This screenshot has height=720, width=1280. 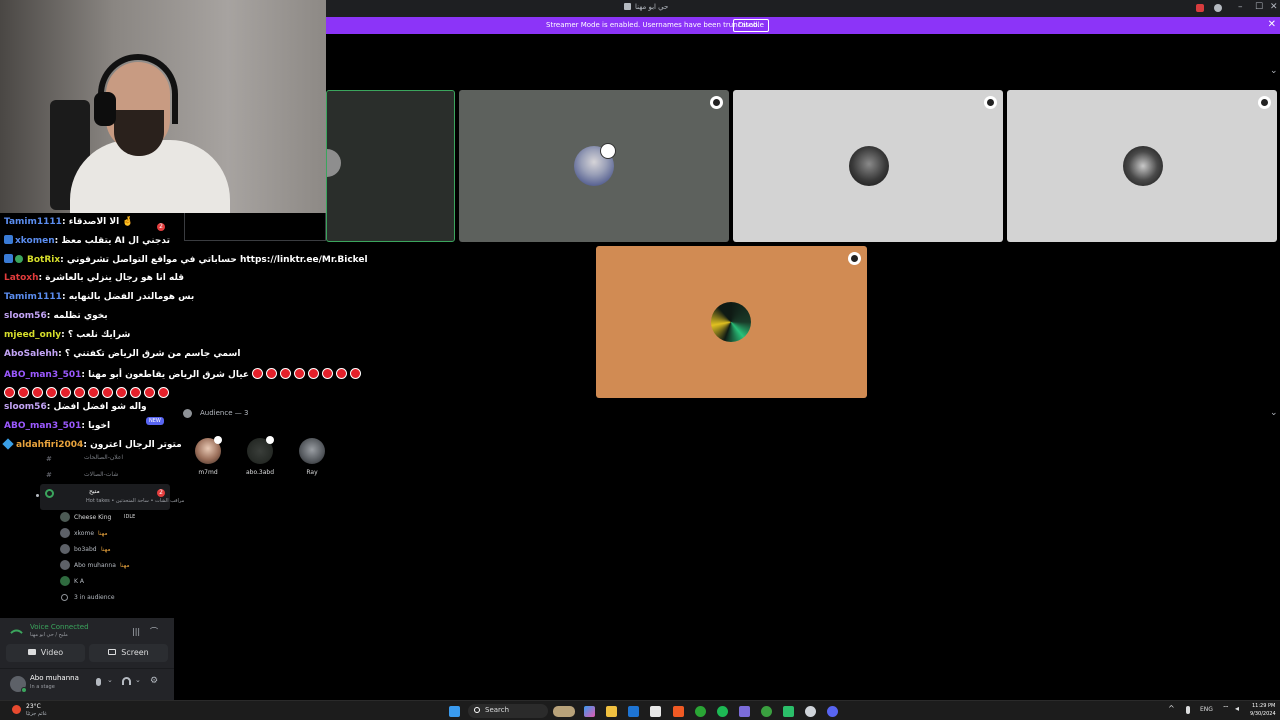 What do you see at coordinates (312, 472) in the screenshot?
I see `audience-name: Ray` at bounding box center [312, 472].